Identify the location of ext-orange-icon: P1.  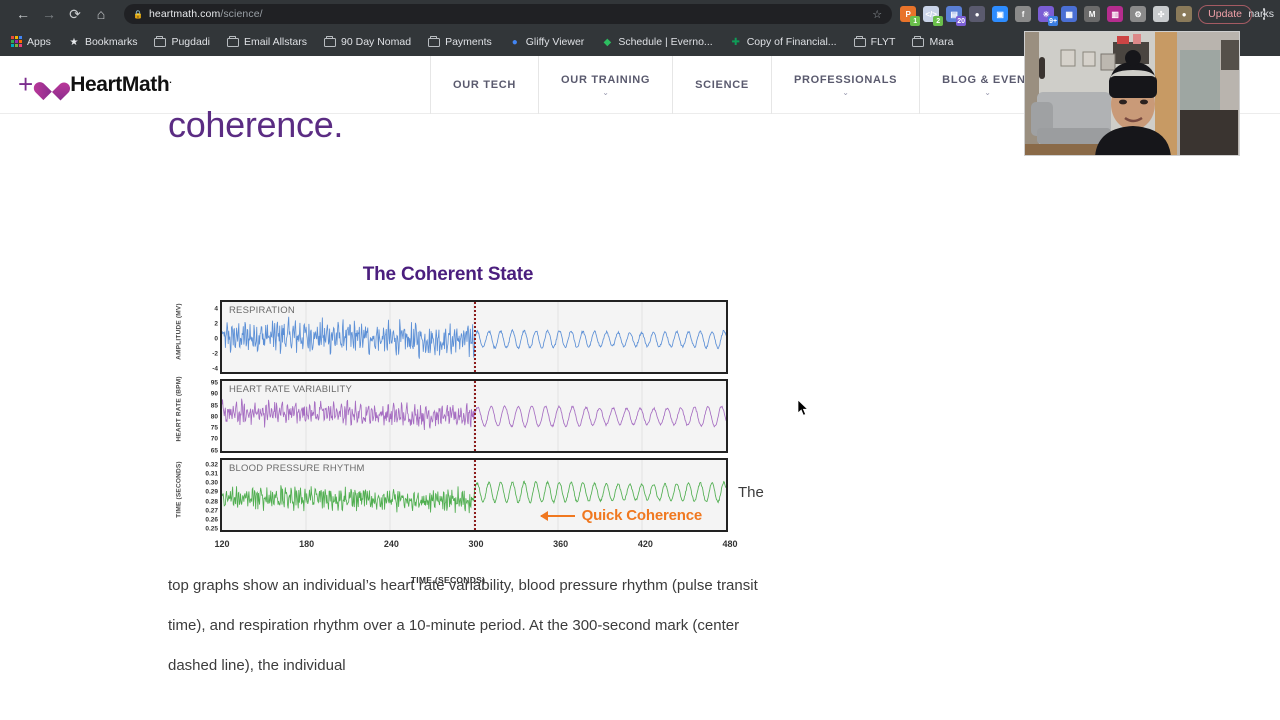
(910, 16).